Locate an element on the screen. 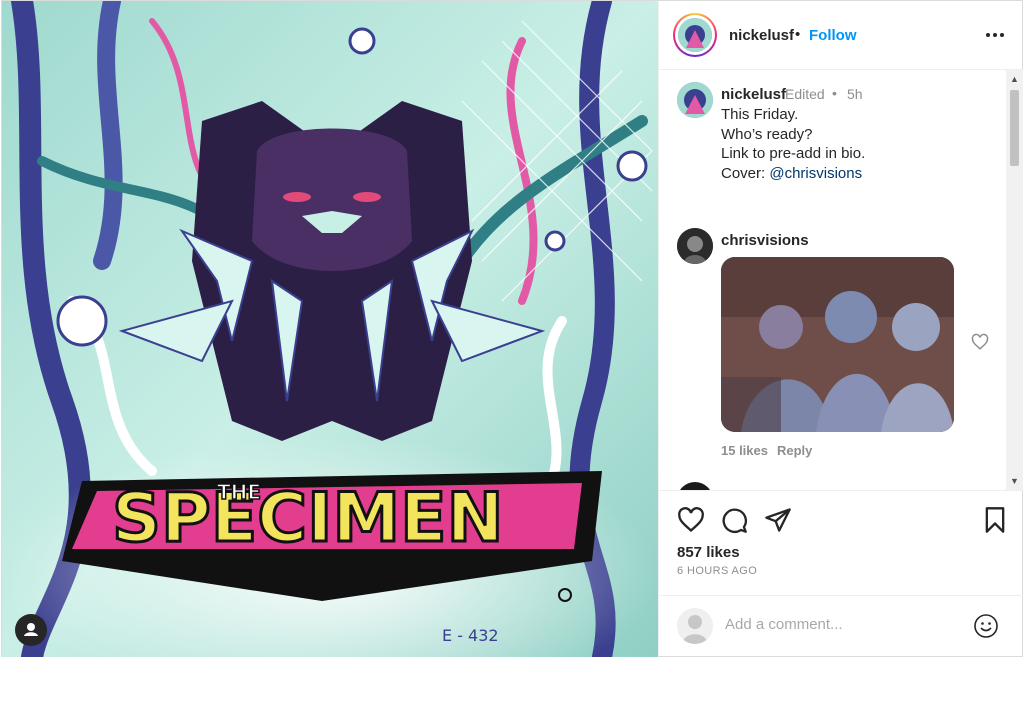  author-username: nickelusf is located at coordinates (761, 35).